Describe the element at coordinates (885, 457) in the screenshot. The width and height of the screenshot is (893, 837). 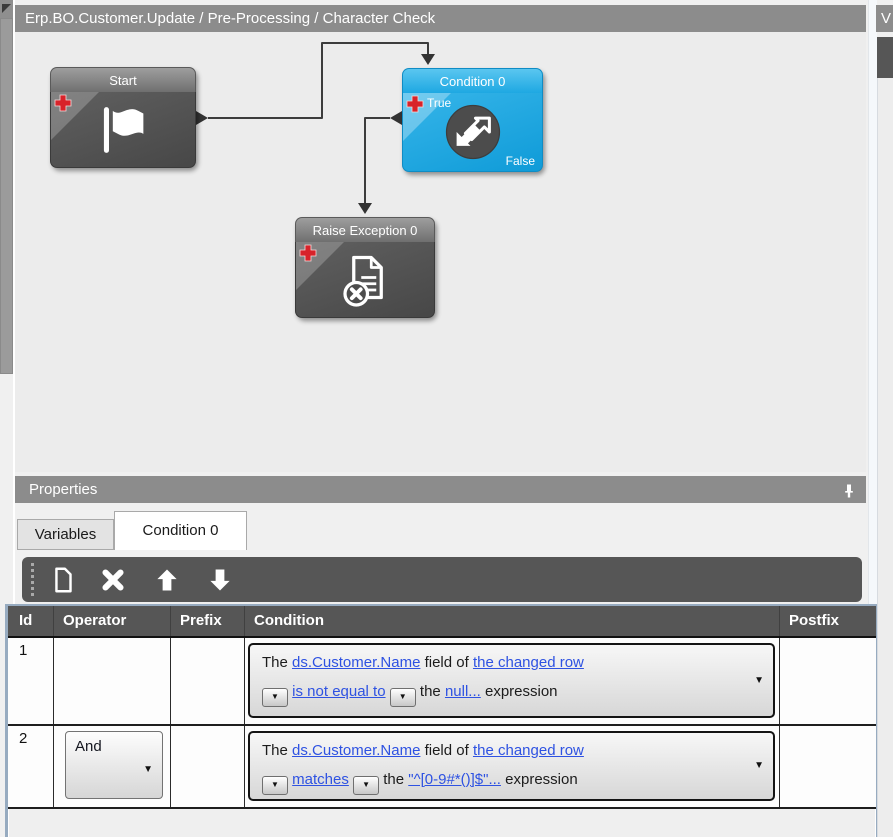
I see `right-panel-body` at that location.